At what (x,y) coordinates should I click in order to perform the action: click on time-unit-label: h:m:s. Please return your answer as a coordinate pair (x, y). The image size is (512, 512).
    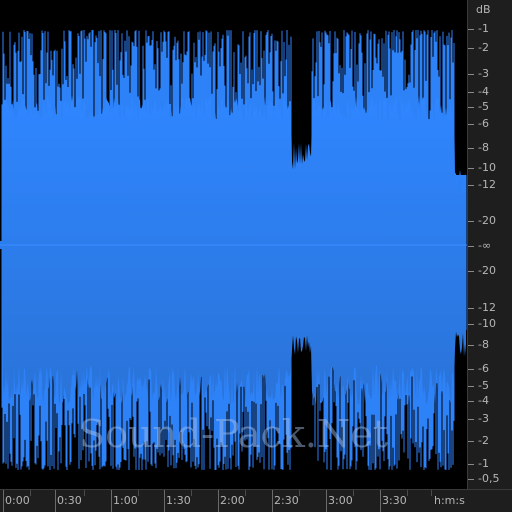
    Looking at the image, I should click on (449, 500).